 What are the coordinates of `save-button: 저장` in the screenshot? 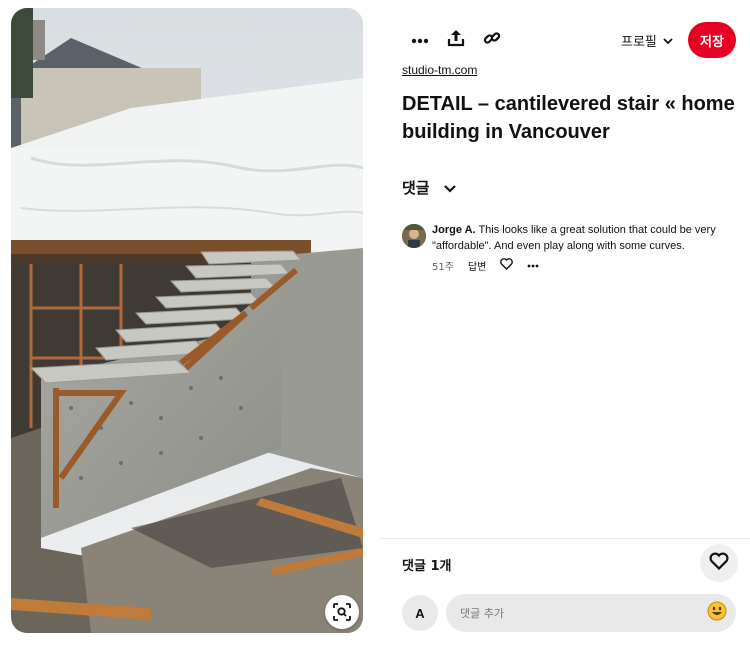 It's located at (712, 40).